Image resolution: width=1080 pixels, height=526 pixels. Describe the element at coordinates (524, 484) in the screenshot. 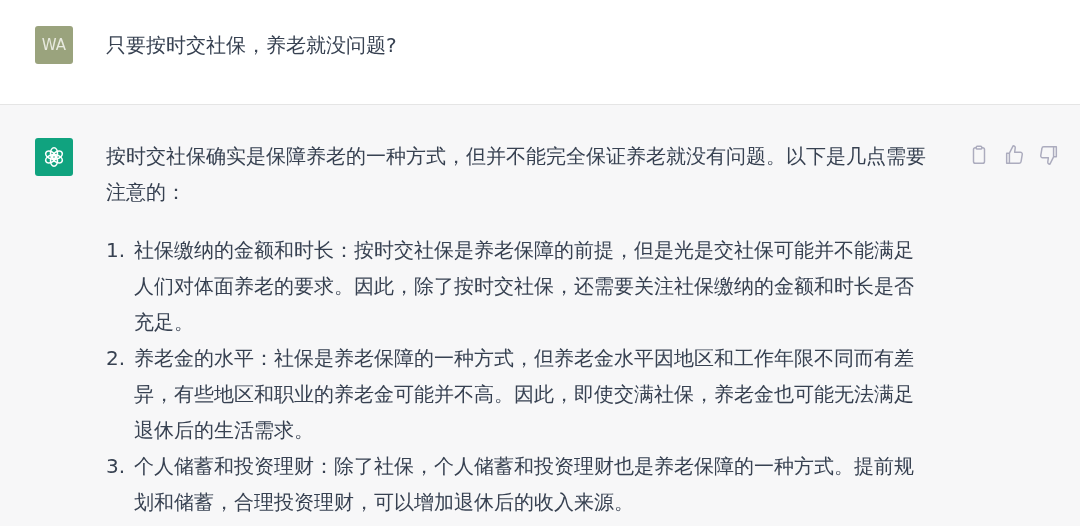

I see `list-item-text: 个人储蓄和投资理财：除了社保，个人储蓄和投资理财也是养老保障的一种方式。提前规划和储蓄，合理投资理财，可以增加退休后的收入来源。` at that location.